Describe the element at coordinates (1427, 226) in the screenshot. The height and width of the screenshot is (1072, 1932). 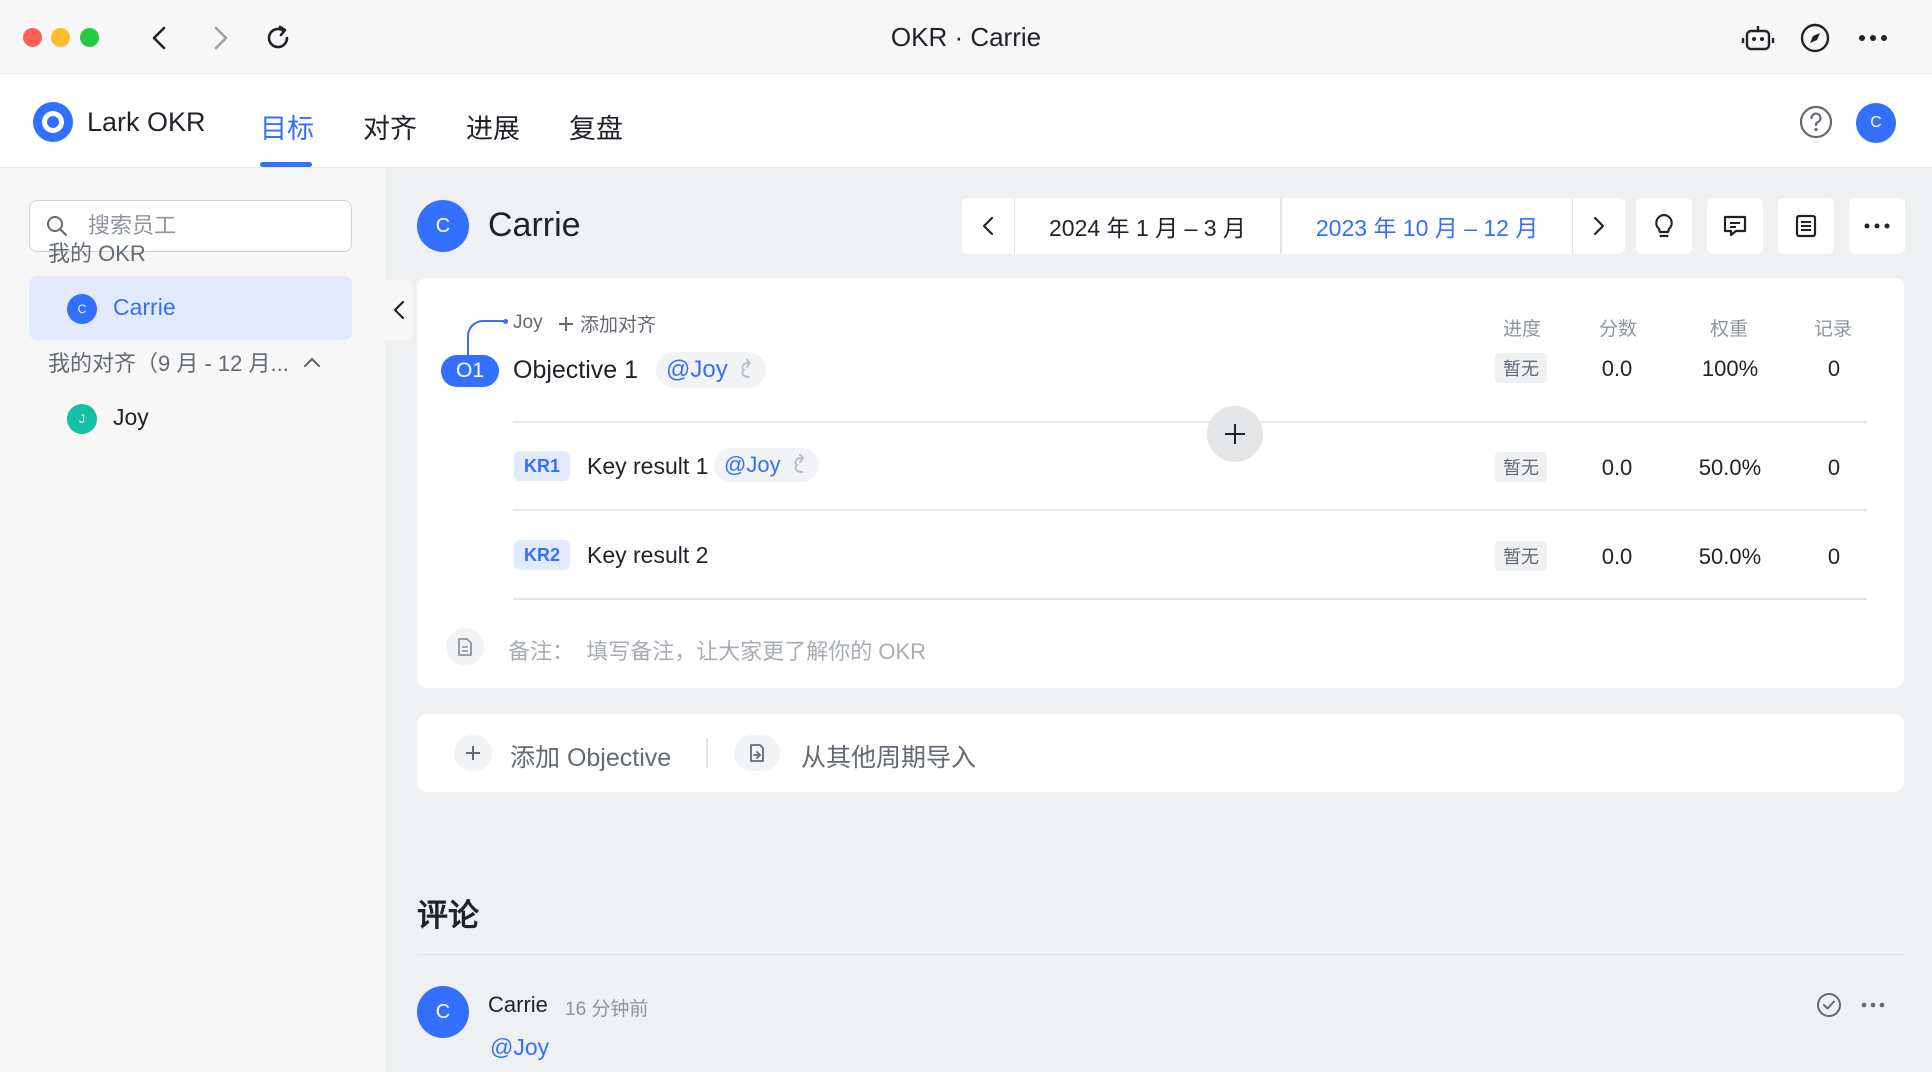
I see `period-option-active: 2023 年 10 月 – 12 月` at that location.